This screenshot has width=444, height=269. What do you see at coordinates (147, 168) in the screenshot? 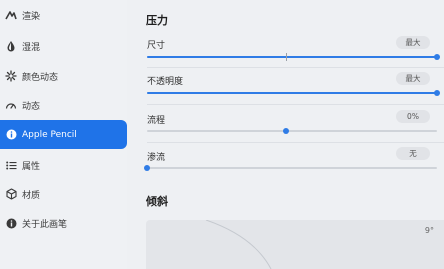
I see `bleed-slider-handle` at bounding box center [147, 168].